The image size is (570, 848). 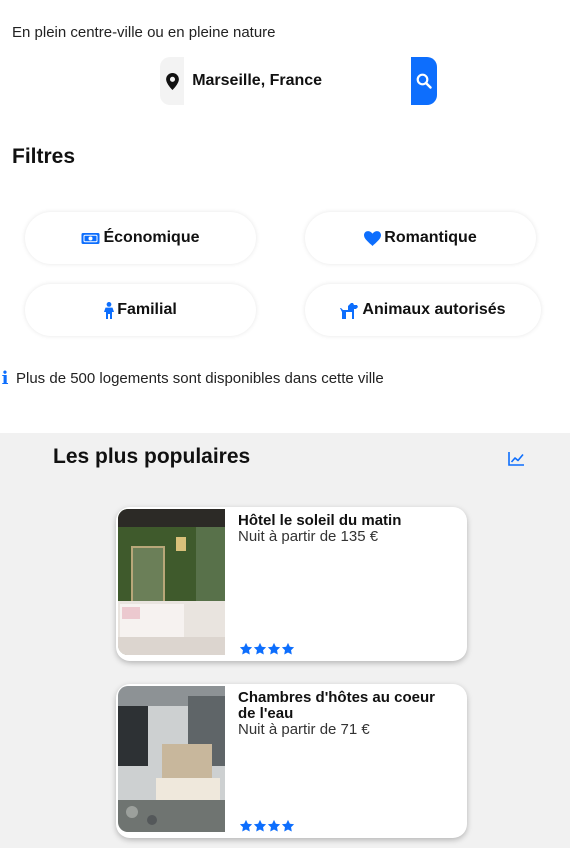 What do you see at coordinates (516, 461) in the screenshot?
I see `chart-line-icon` at bounding box center [516, 461].